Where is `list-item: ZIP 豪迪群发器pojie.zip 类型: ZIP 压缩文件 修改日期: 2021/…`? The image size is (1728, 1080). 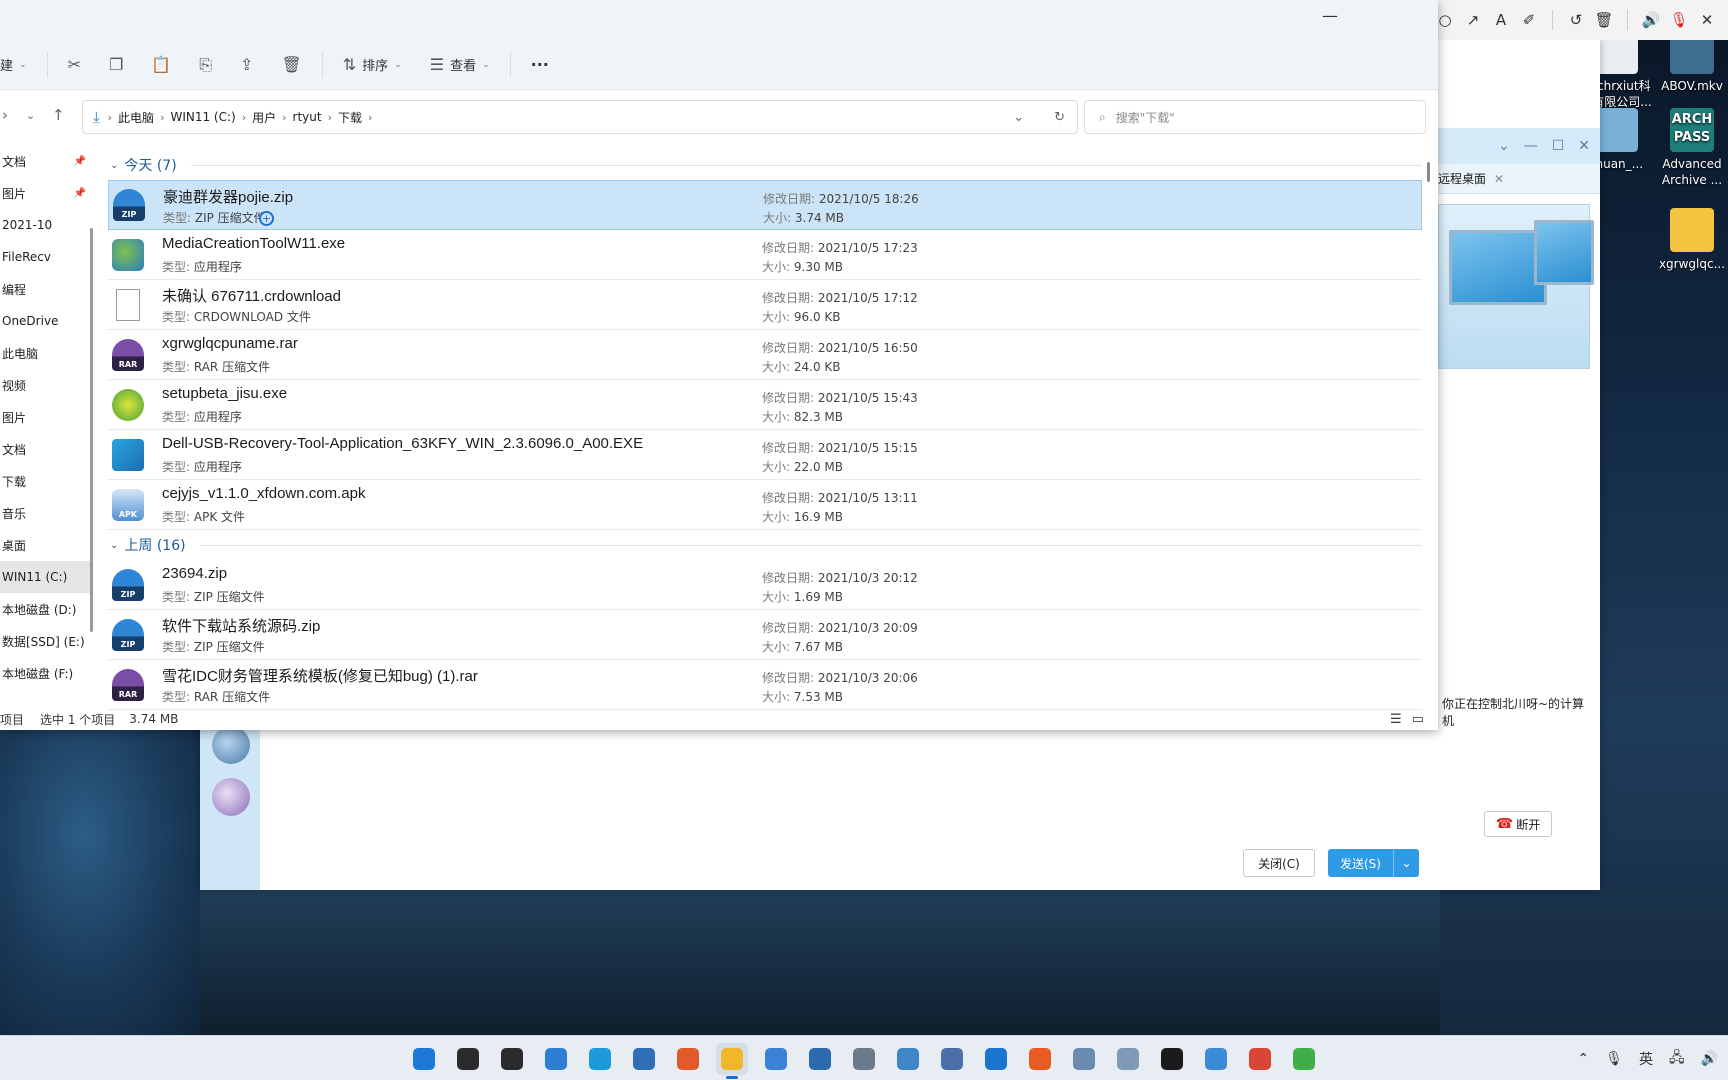 list-item: ZIP 豪迪群发器pojie.zip 类型: ZIP 压缩文件 修改日期: 2021/… is located at coordinates (765, 205).